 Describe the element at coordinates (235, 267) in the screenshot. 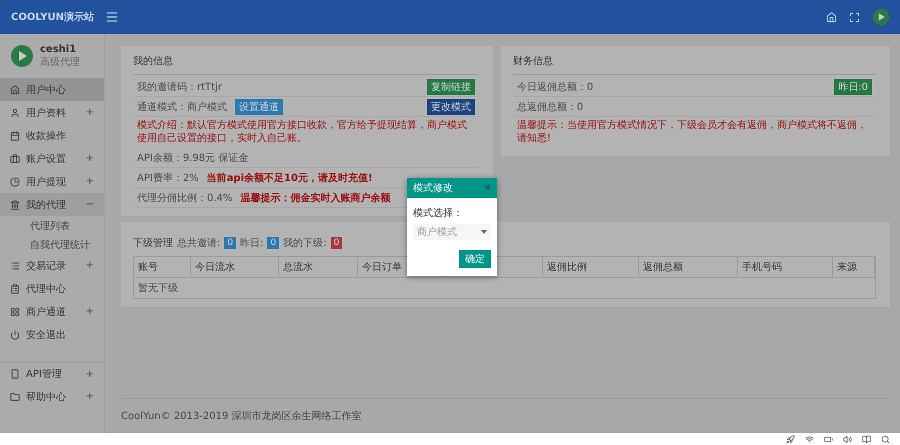

I see `column-header: 今日流水` at that location.